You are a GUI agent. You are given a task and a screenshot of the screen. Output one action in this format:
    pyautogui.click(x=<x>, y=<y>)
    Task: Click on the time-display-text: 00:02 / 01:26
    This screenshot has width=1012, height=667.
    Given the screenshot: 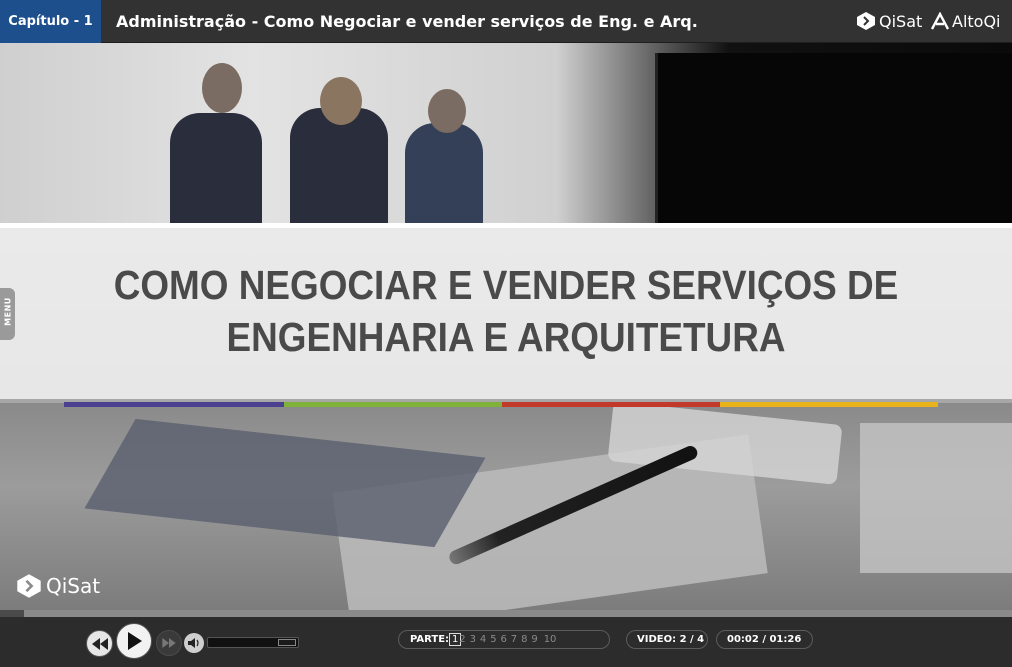 What is the action you would take?
    pyautogui.click(x=764, y=639)
    